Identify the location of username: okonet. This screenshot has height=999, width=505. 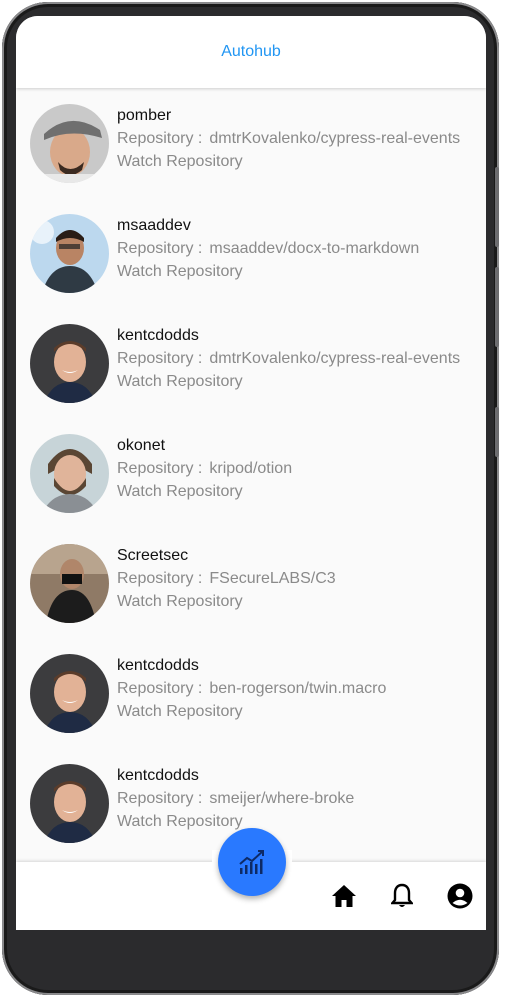
(141, 445).